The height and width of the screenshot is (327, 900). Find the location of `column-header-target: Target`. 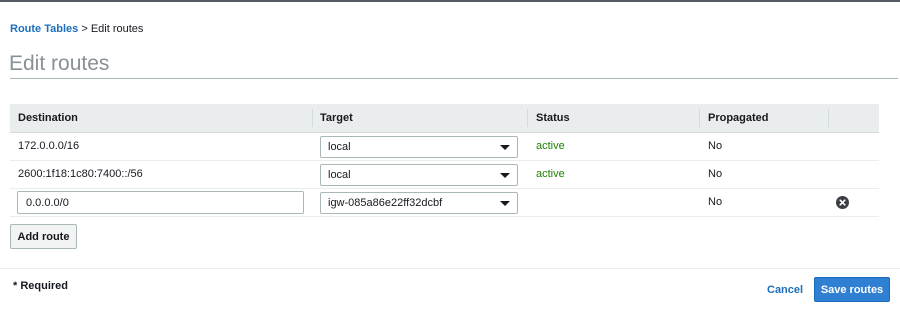

column-header-target: Target is located at coordinates (336, 118).